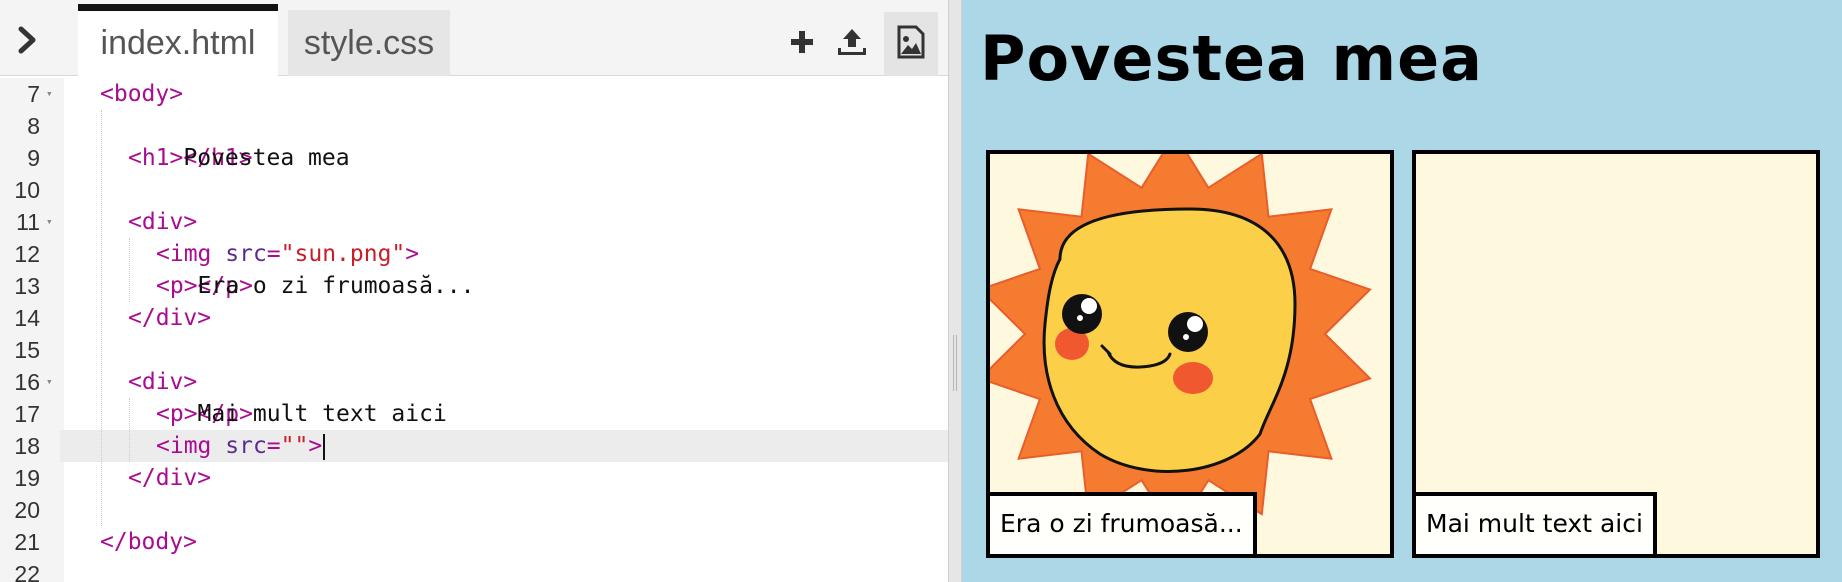 This screenshot has height=582, width=1842. Describe the element at coordinates (27, 318) in the screenshot. I see `line-number: 14` at that location.